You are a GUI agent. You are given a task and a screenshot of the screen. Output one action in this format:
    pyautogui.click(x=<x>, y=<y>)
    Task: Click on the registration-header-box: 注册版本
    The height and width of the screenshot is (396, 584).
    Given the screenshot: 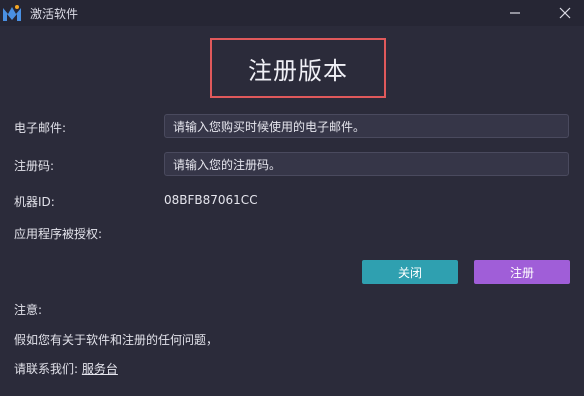 What is the action you would take?
    pyautogui.click(x=298, y=68)
    